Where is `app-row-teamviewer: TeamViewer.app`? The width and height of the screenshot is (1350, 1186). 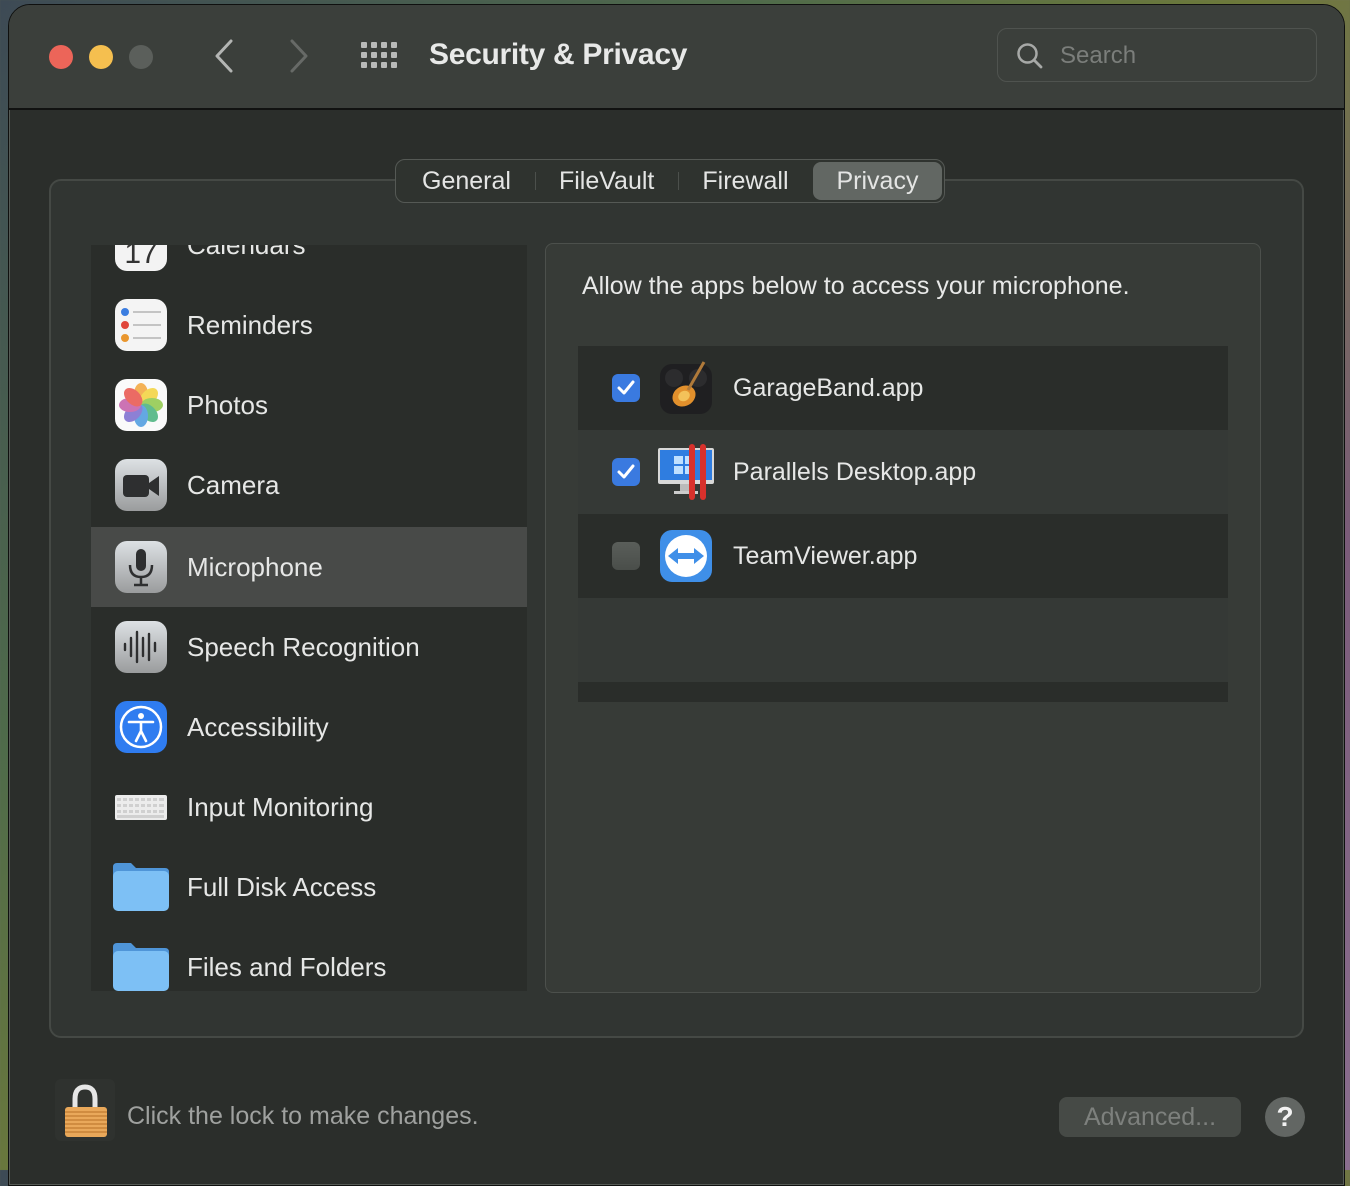 app-row-teamviewer: TeamViewer.app is located at coordinates (903, 556).